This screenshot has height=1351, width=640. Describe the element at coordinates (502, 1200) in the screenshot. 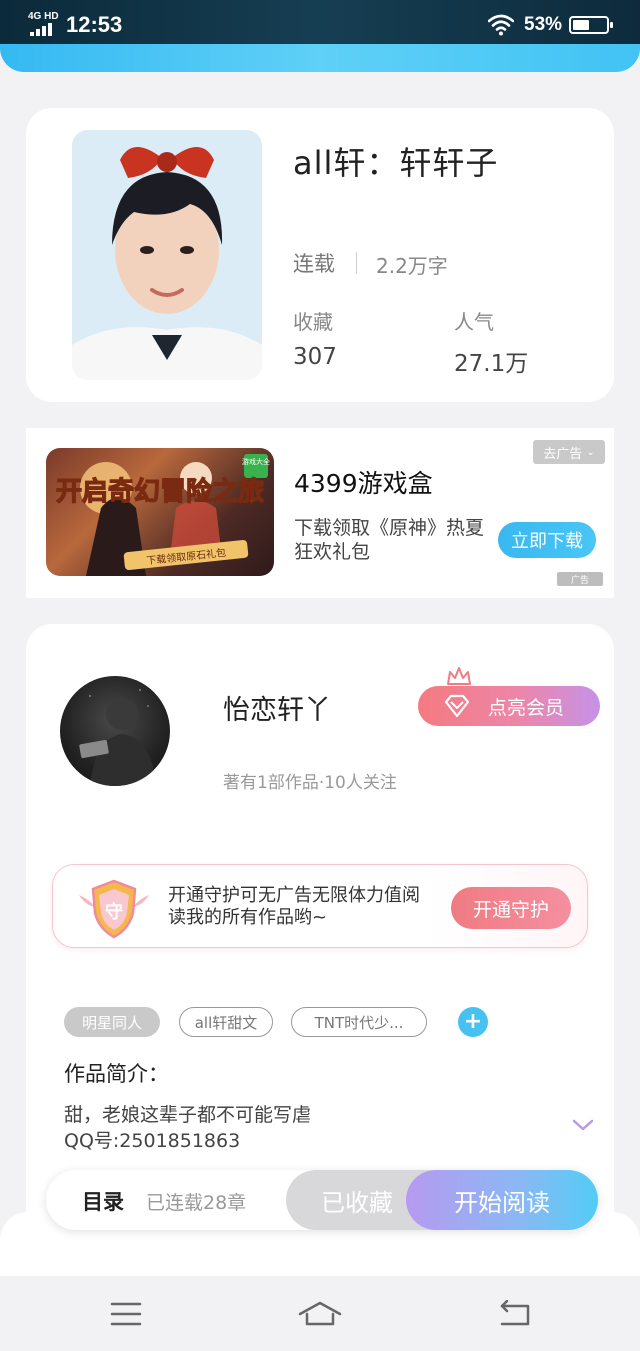

I see `start-reading-button: 开始阅读` at that location.